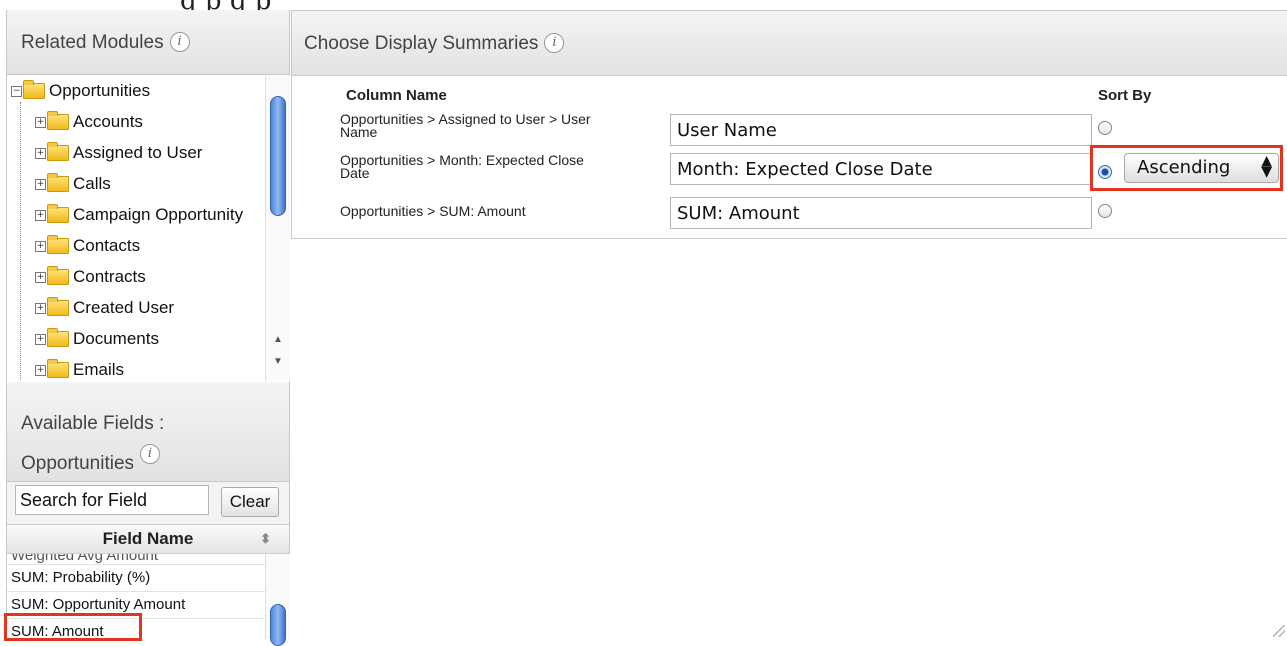 This screenshot has width=1287, height=646. What do you see at coordinates (20, 241) in the screenshot?
I see `tree-guide-line` at bounding box center [20, 241].